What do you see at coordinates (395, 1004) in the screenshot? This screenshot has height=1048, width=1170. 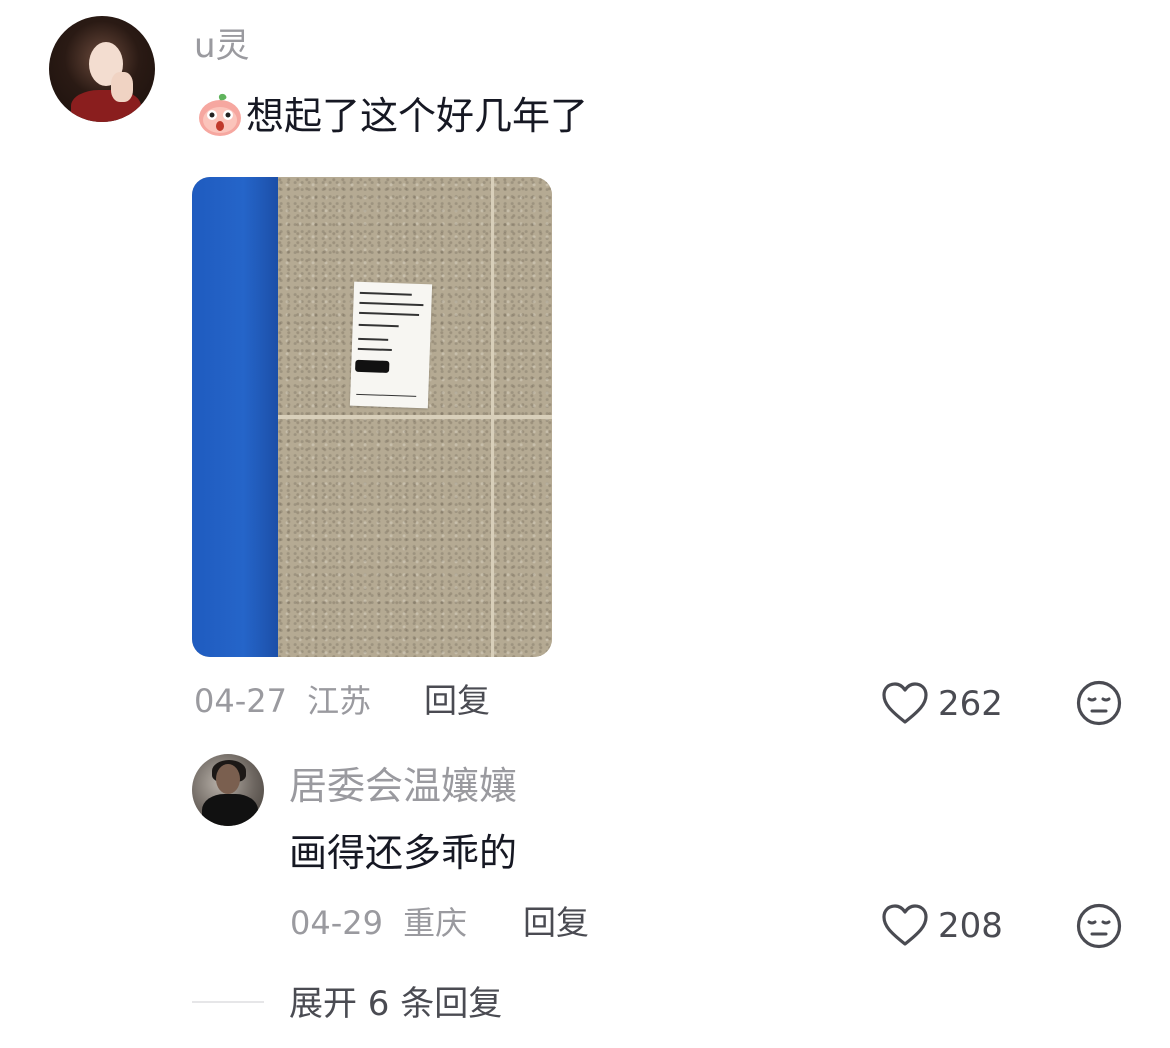 I see `expand-replies-button: 展开 6 条回复` at bounding box center [395, 1004].